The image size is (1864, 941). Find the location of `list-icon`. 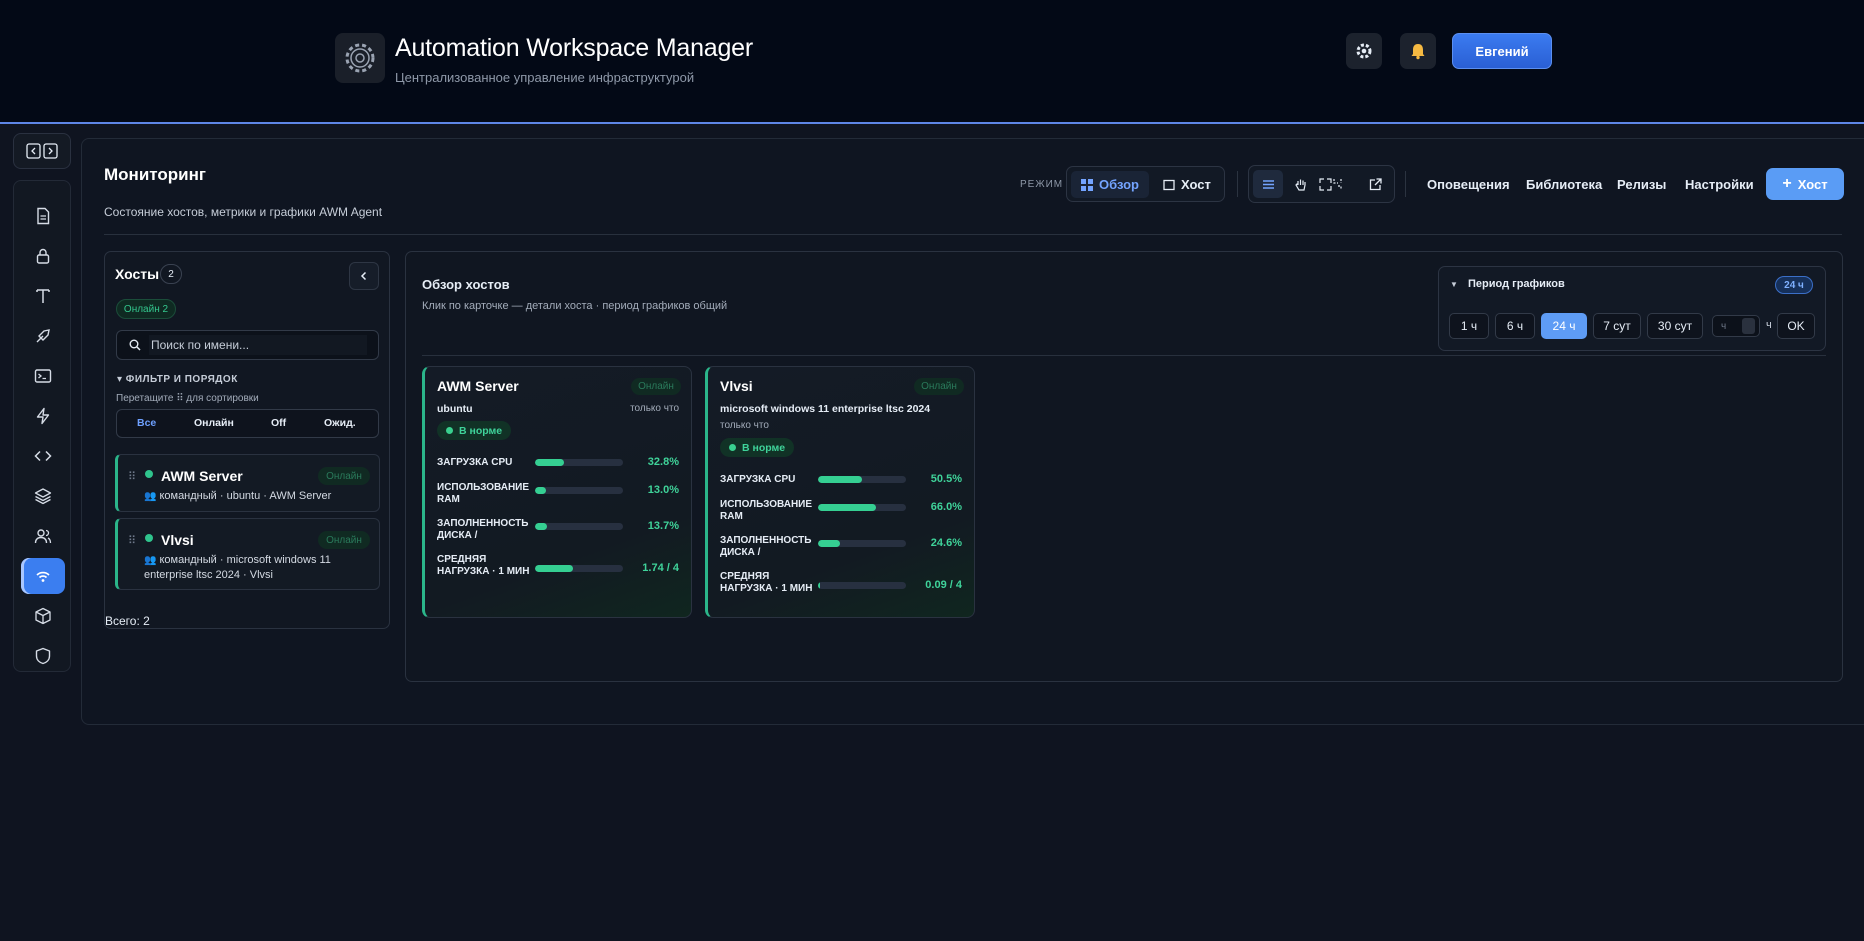

list-icon is located at coordinates (1268, 184).